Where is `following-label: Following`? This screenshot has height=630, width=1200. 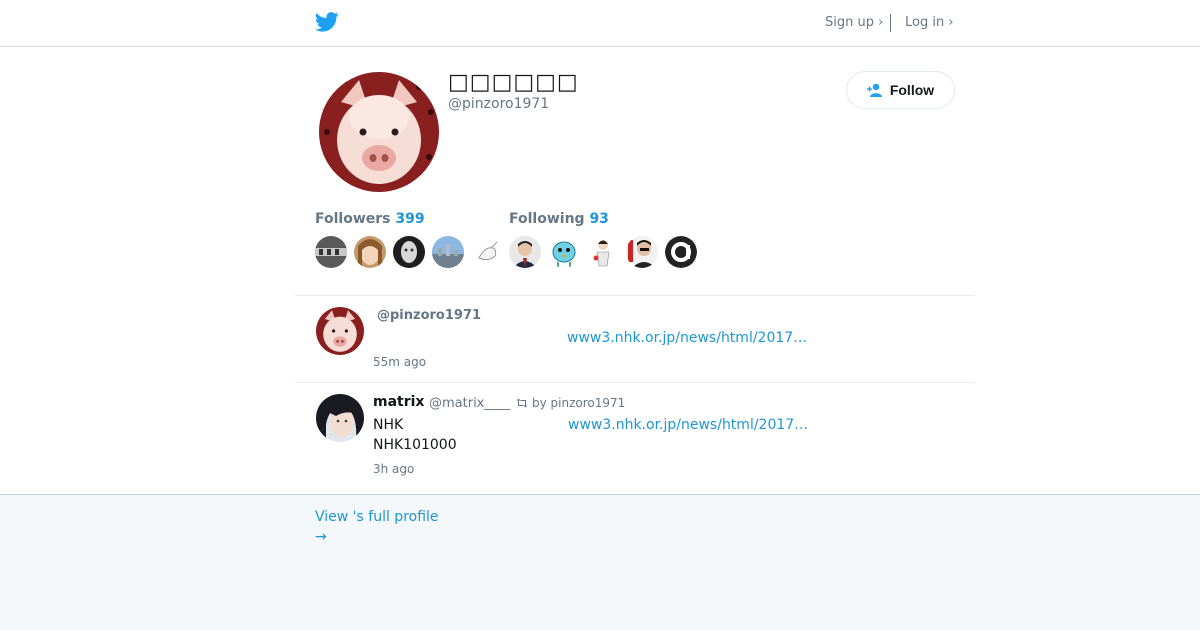 following-label: Following is located at coordinates (547, 219).